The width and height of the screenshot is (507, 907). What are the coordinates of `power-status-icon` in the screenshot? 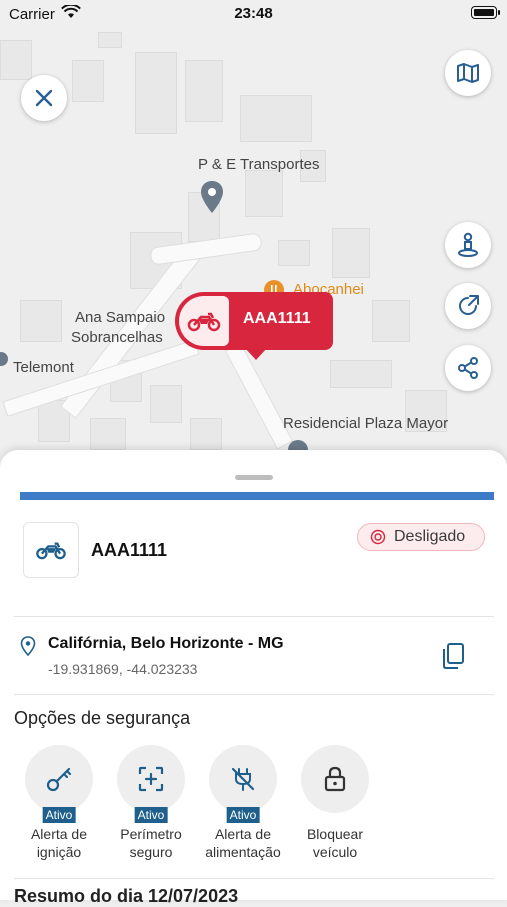 It's located at (378, 537).